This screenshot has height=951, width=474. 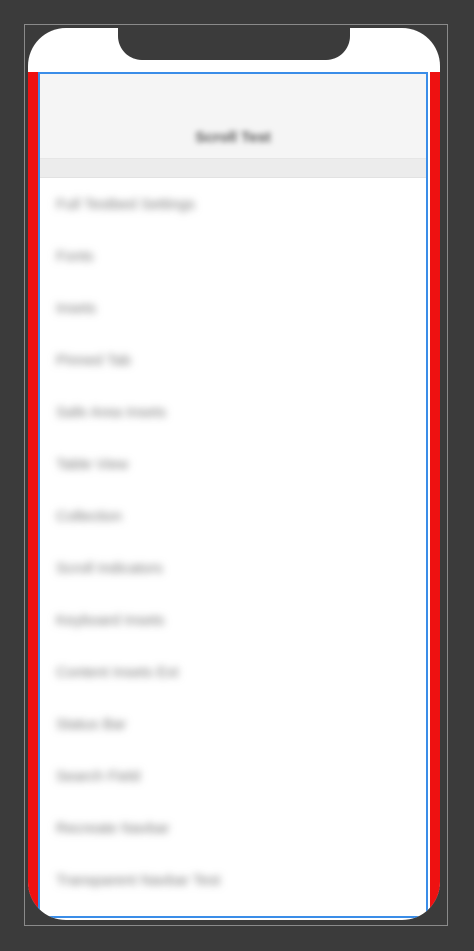 What do you see at coordinates (233, 412) in the screenshot?
I see `list-item: Safe Area Insets` at bounding box center [233, 412].